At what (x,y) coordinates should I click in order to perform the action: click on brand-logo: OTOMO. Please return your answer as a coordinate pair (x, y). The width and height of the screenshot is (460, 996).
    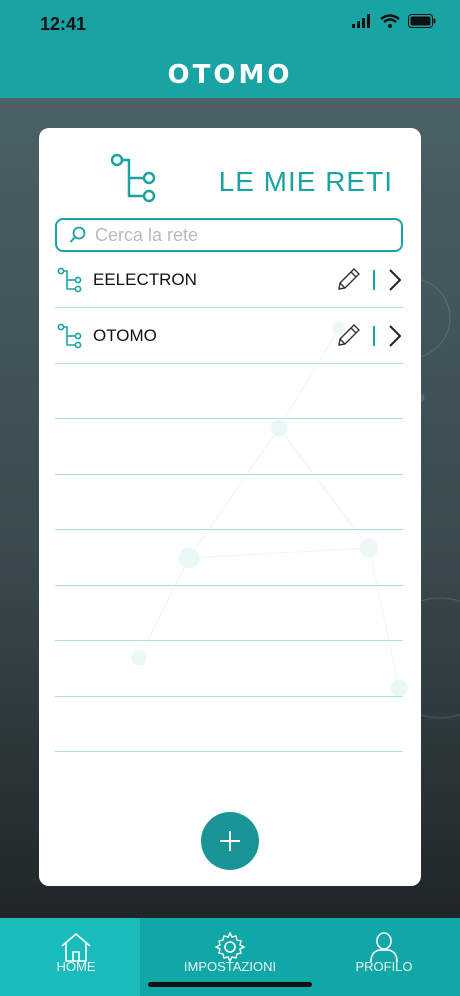
    Looking at the image, I should click on (230, 75).